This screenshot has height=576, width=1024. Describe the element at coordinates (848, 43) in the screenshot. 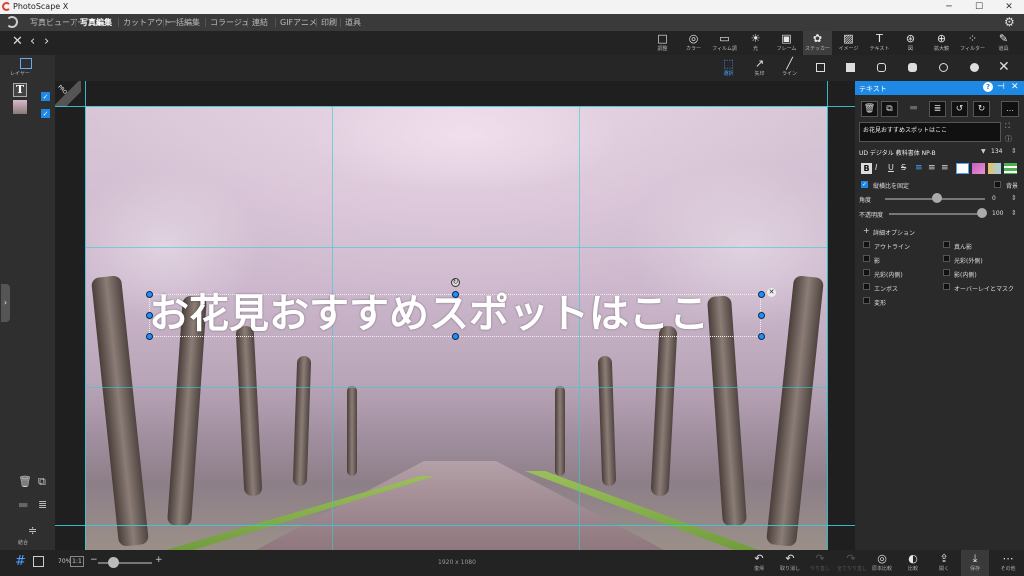

I see `toolbar-button: ▨ イメージ` at that location.